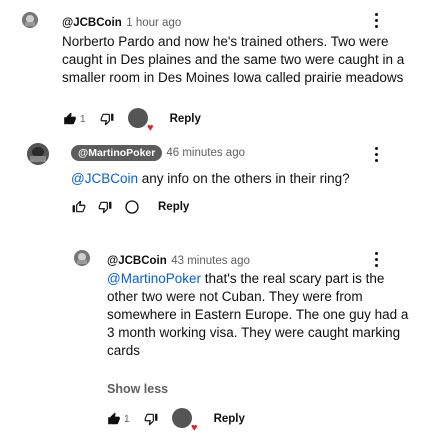  Describe the element at coordinates (117, 153) in the screenshot. I see `author-badge: @MartinoPoker` at that location.